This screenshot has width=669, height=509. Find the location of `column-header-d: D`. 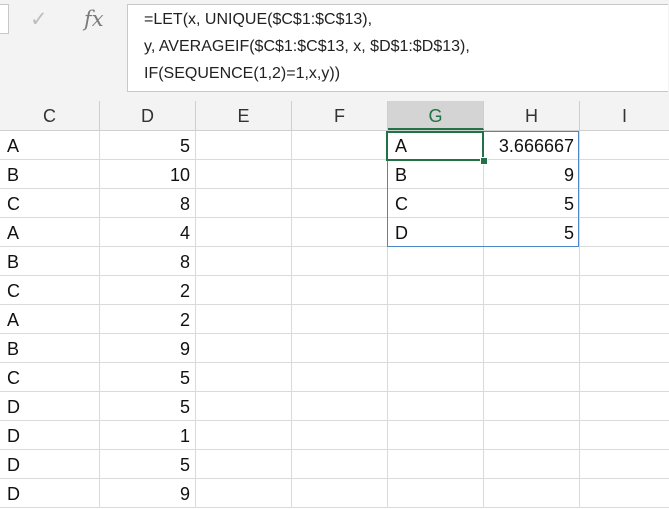

column-header-d: D is located at coordinates (148, 115).